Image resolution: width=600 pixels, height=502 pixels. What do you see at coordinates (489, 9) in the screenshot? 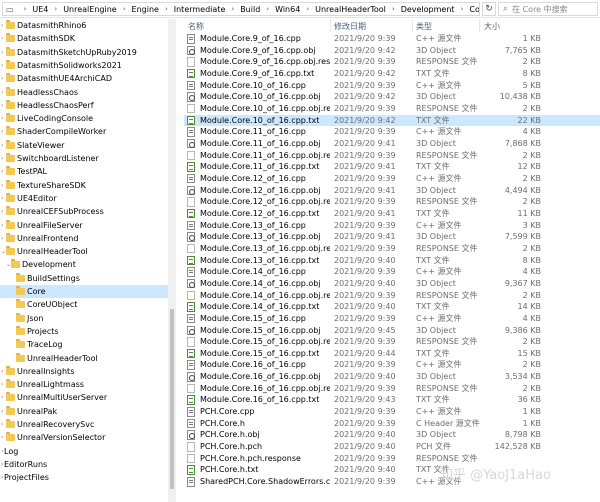
I see `refresh-button: ↻` at bounding box center [489, 9].